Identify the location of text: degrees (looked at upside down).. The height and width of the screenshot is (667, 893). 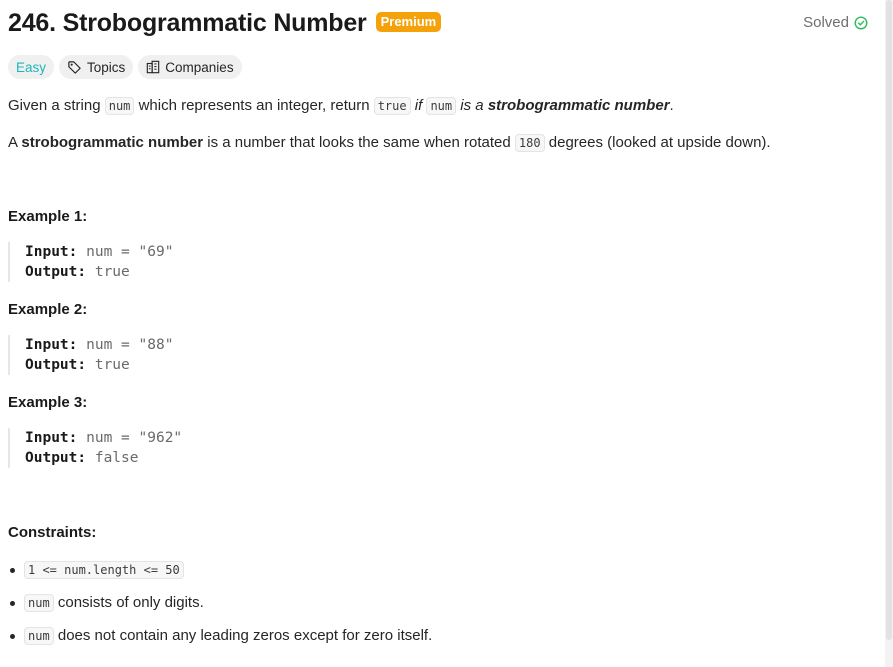
(657, 142).